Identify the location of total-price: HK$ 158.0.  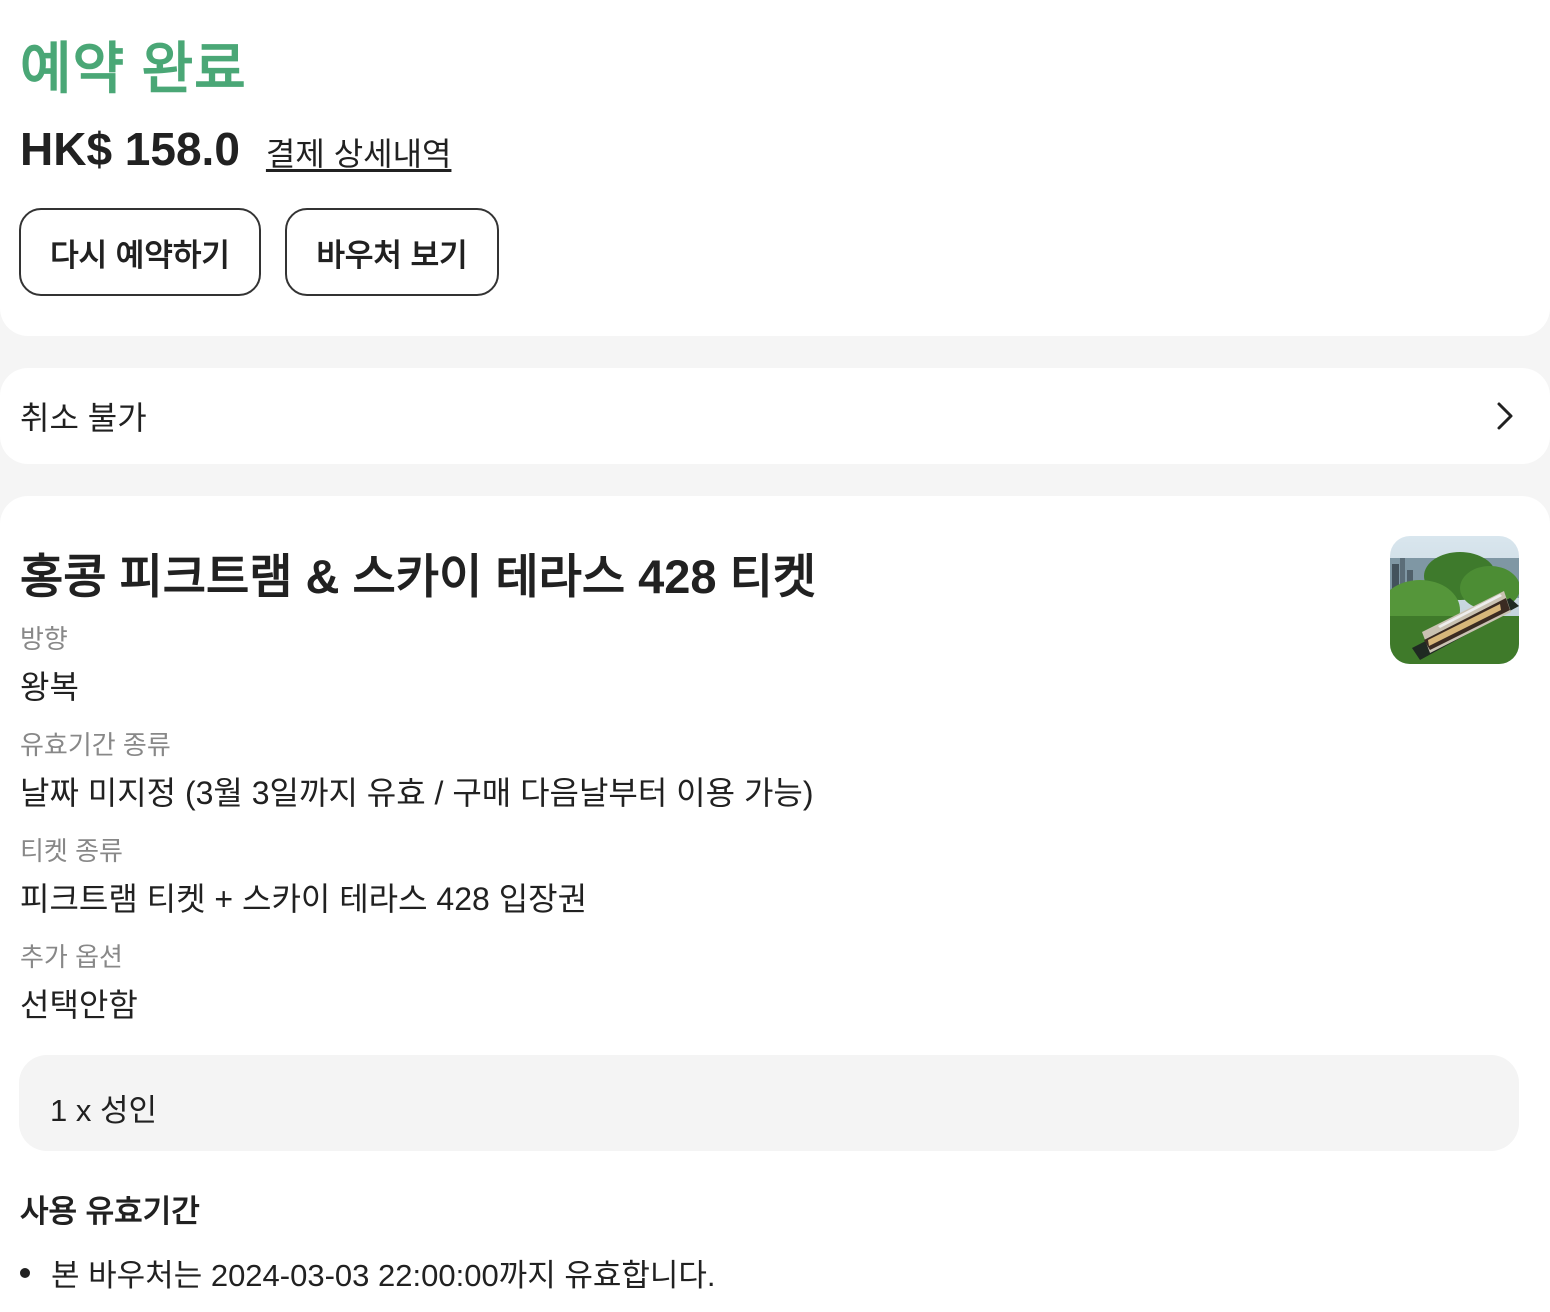
(130, 149).